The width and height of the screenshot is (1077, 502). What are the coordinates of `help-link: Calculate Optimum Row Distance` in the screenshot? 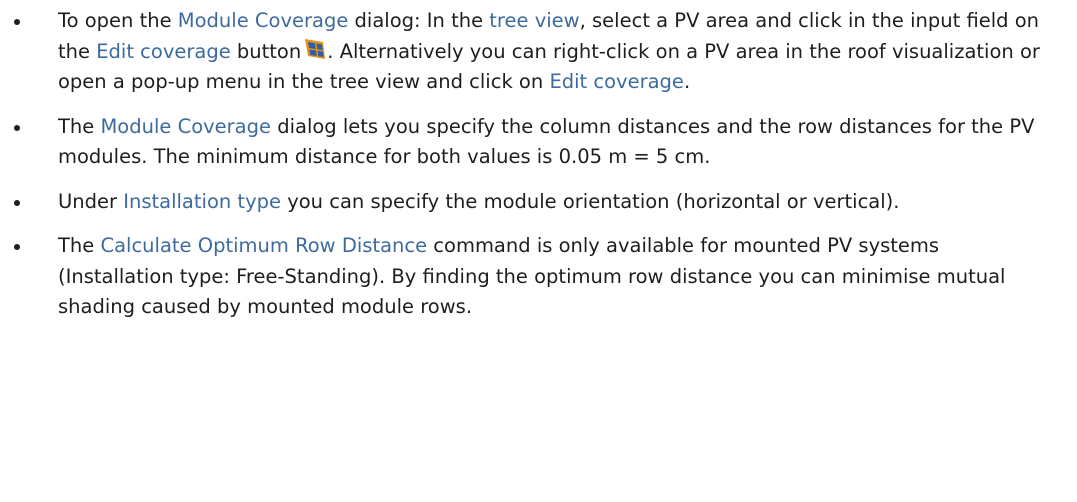 It's located at (263, 245).